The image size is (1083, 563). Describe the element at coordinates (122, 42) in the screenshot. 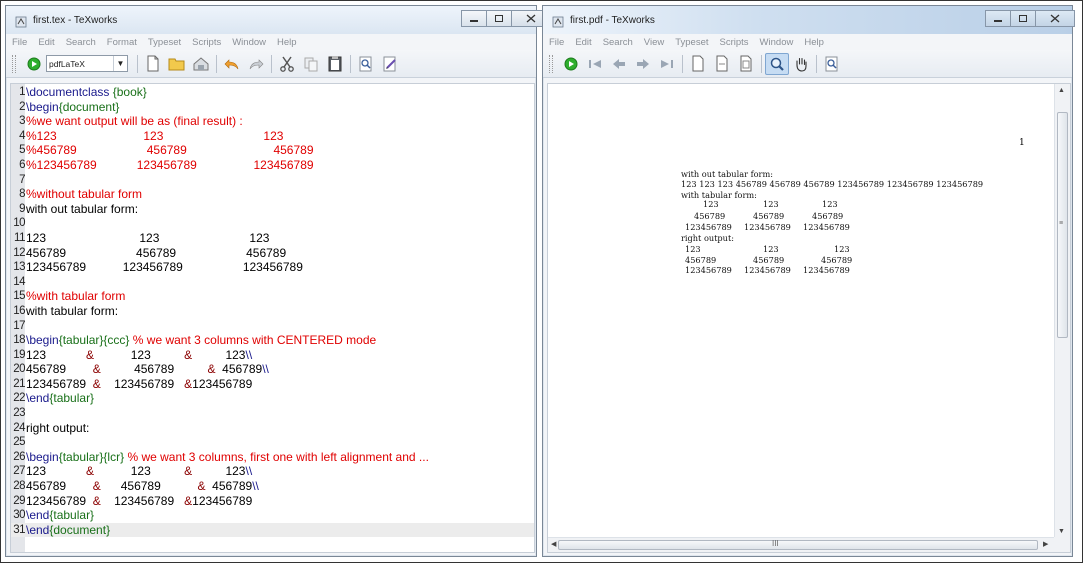

I see `menu-item-format: Format` at that location.